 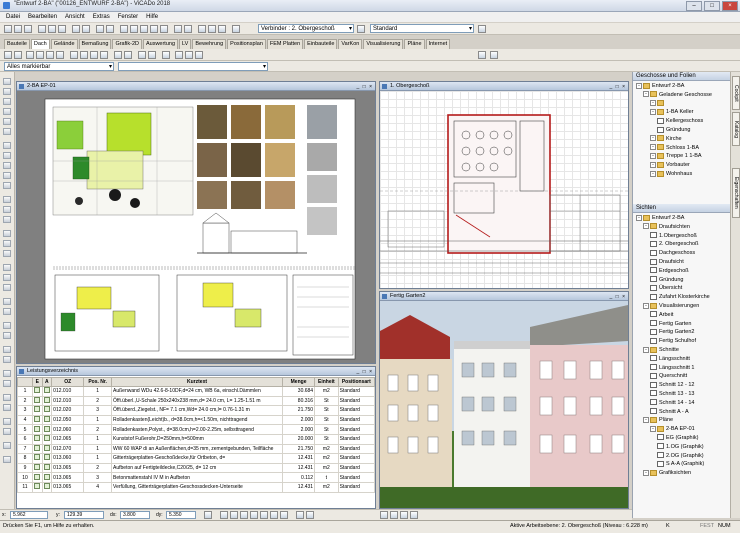 I want to click on snap-perp-icon, so click(x=274, y=515).